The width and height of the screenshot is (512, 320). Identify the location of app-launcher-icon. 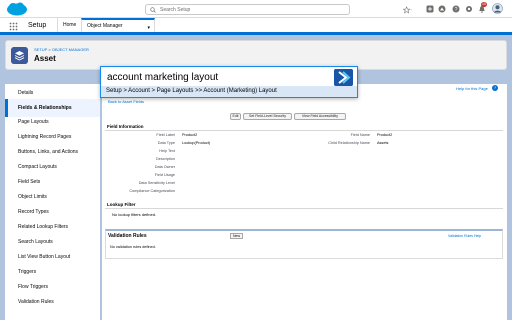
(13, 26).